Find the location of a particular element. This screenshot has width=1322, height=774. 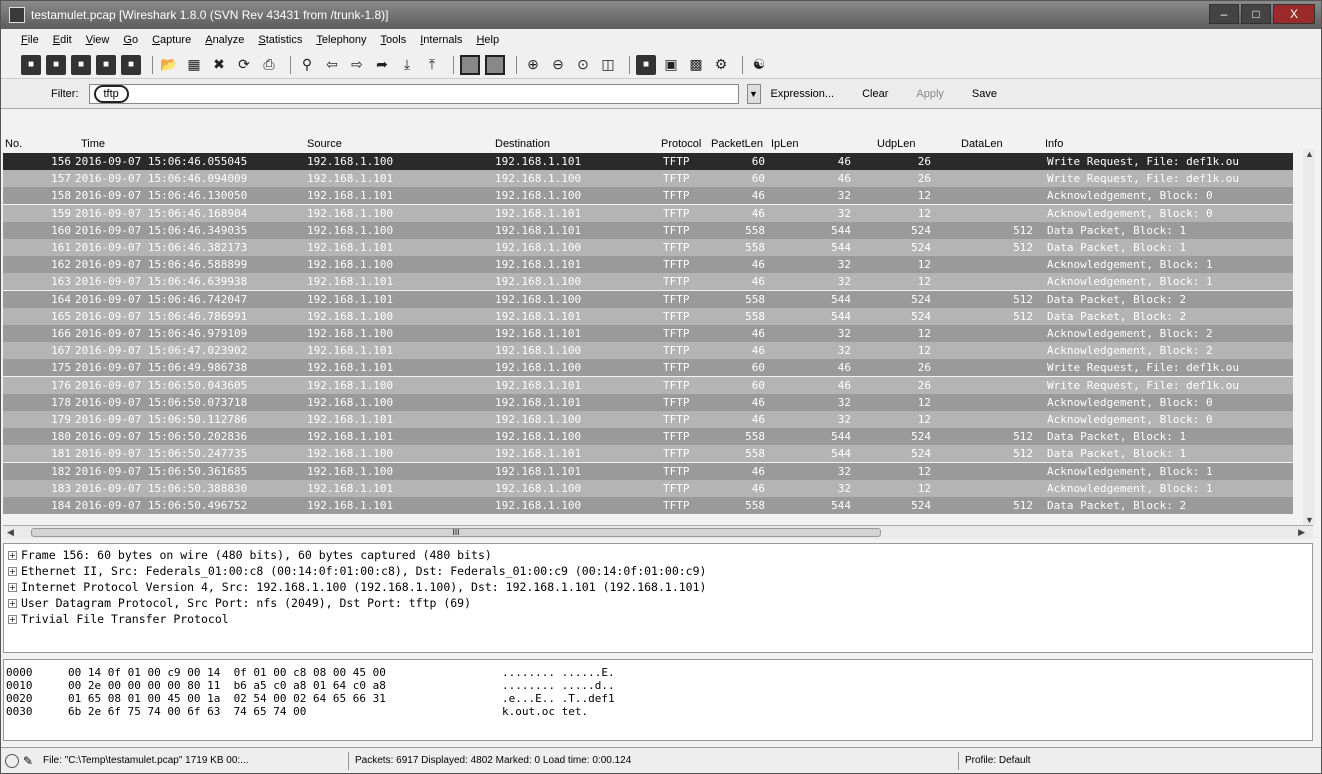

scroll-right-icon: ▶ is located at coordinates (1301, 532).